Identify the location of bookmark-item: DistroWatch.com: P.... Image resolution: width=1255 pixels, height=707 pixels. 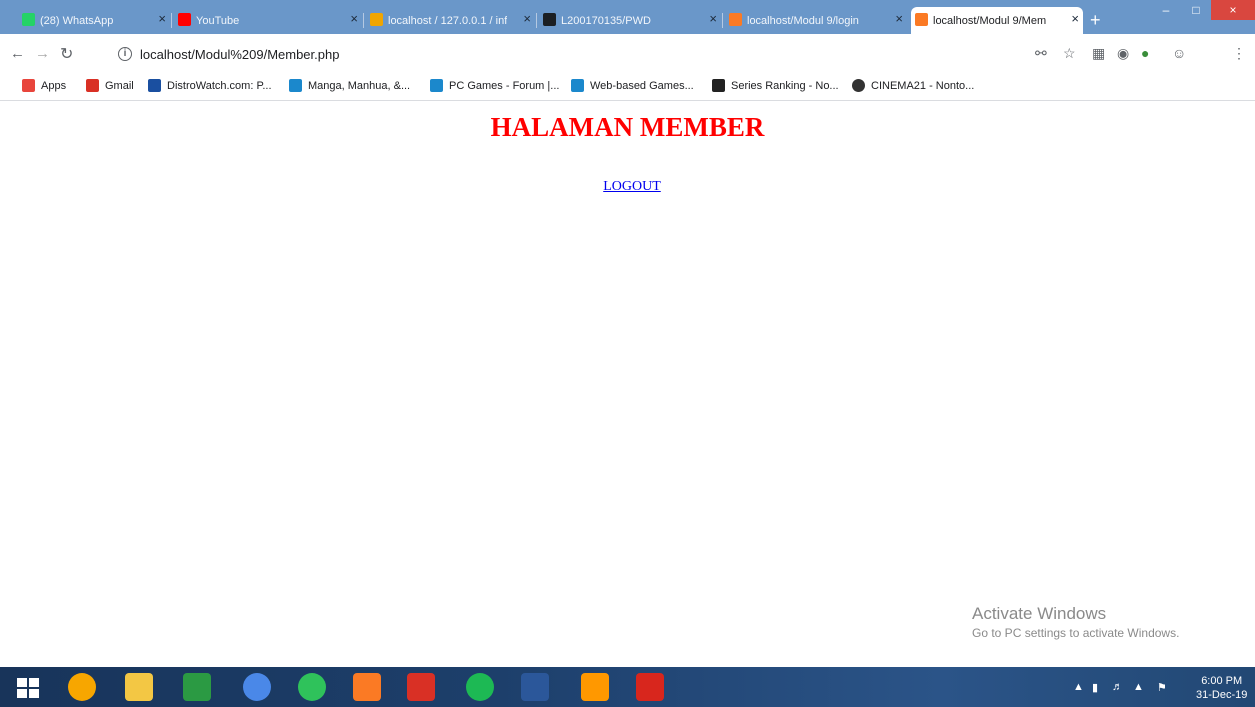
(210, 85).